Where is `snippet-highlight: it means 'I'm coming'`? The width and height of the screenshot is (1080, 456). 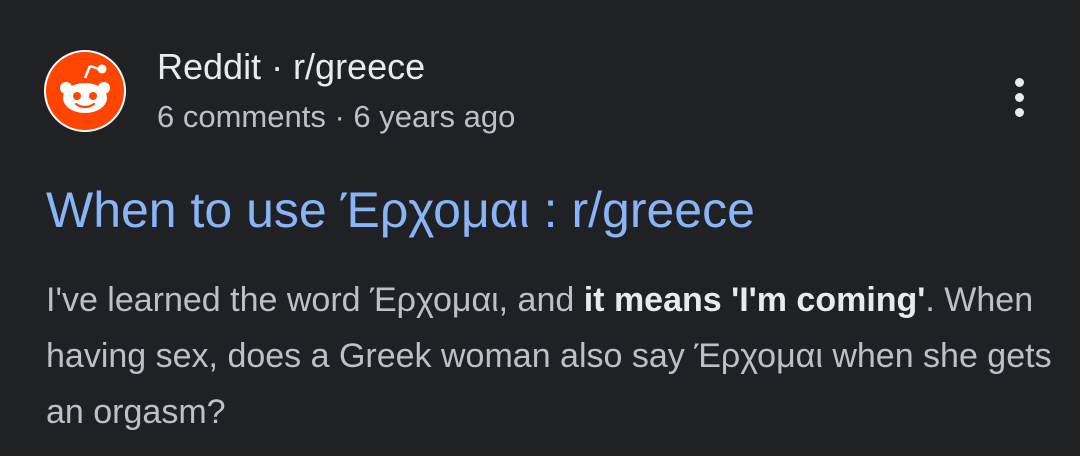 snippet-highlight: it means 'I'm coming' is located at coordinates (754, 300).